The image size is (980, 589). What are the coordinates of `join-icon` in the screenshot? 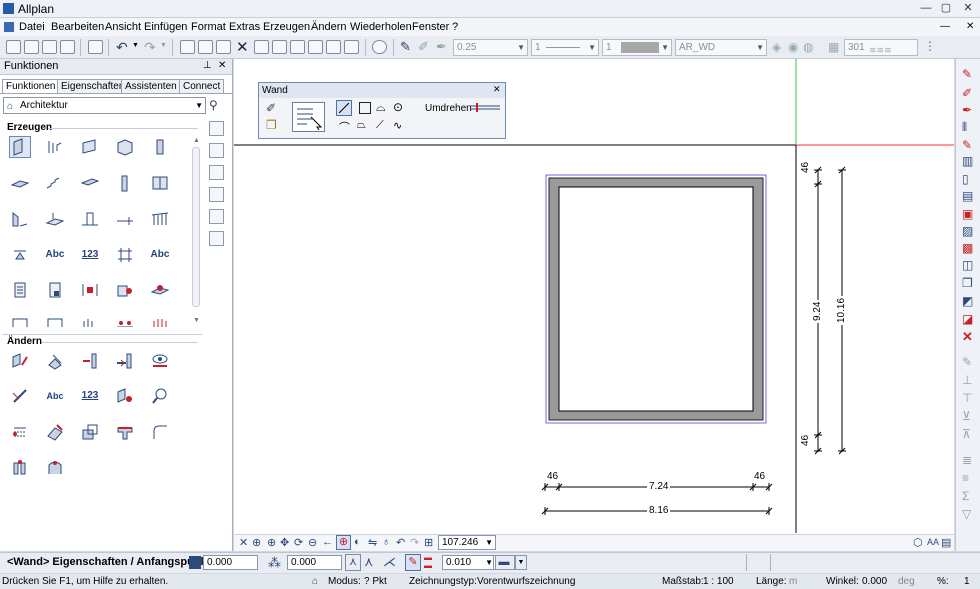 It's located at (90, 361).